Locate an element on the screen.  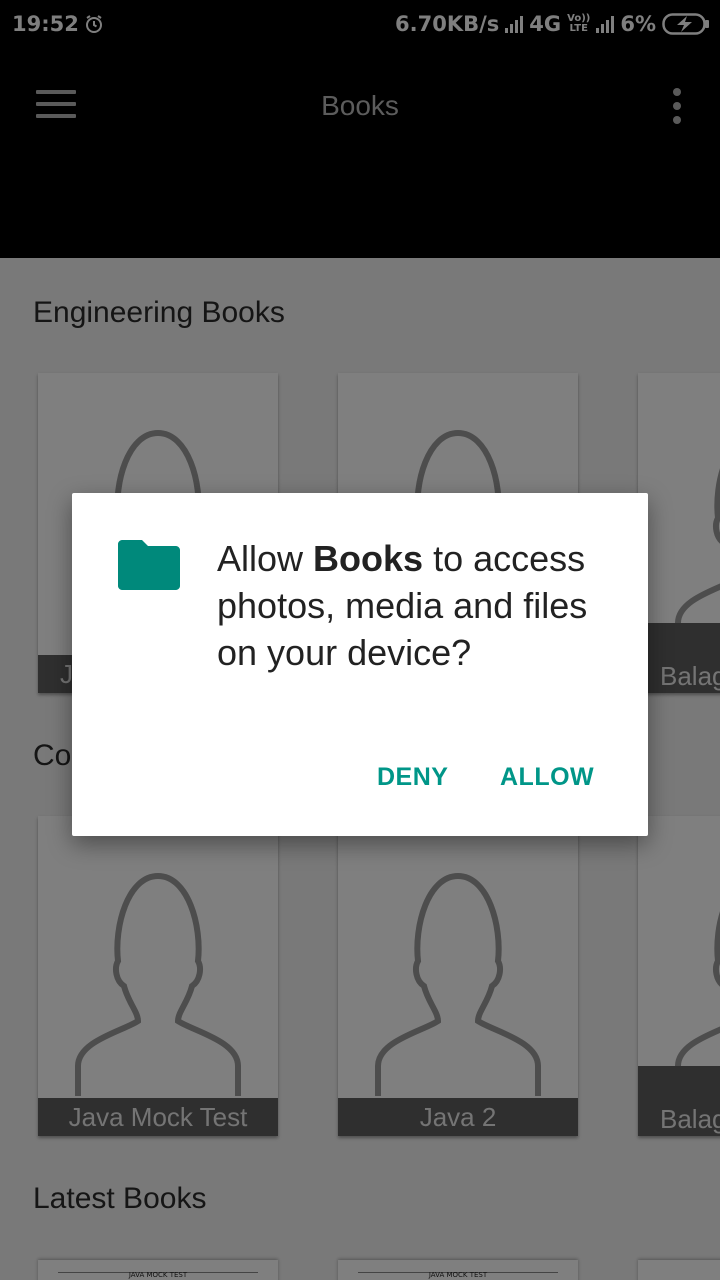
deny-button: DENY is located at coordinates (412, 777).